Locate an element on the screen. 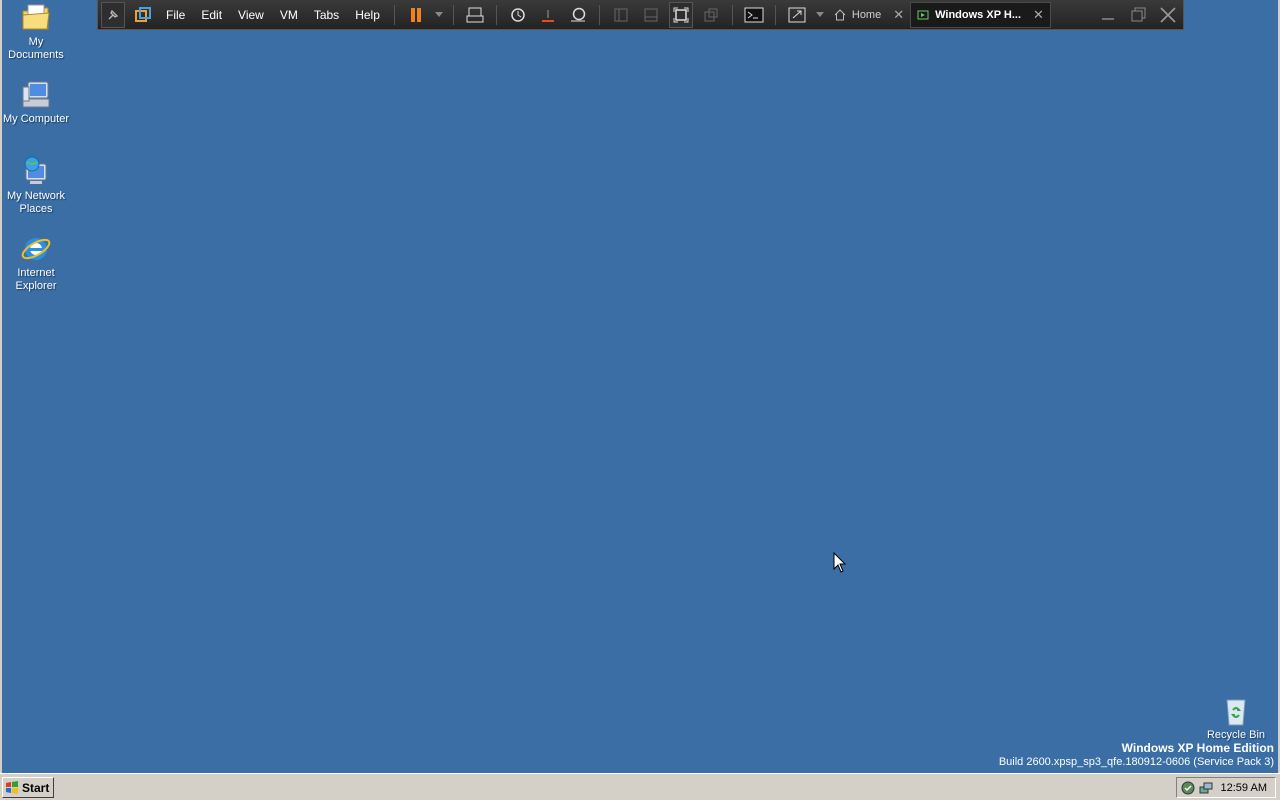 Image resolution: width=1280 pixels, height=800 pixels. security-shield-icon is located at coordinates (1188, 788).